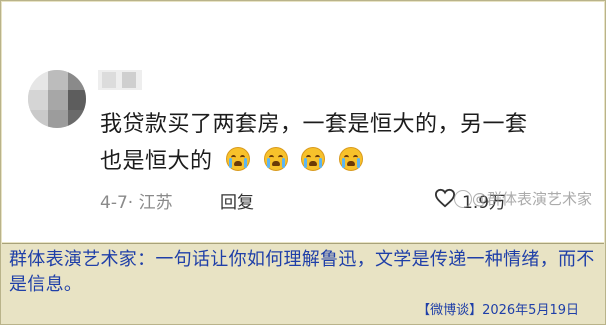 The image size is (606, 325). Describe the element at coordinates (237, 200) in the screenshot. I see `reply-button: 回复` at that location.